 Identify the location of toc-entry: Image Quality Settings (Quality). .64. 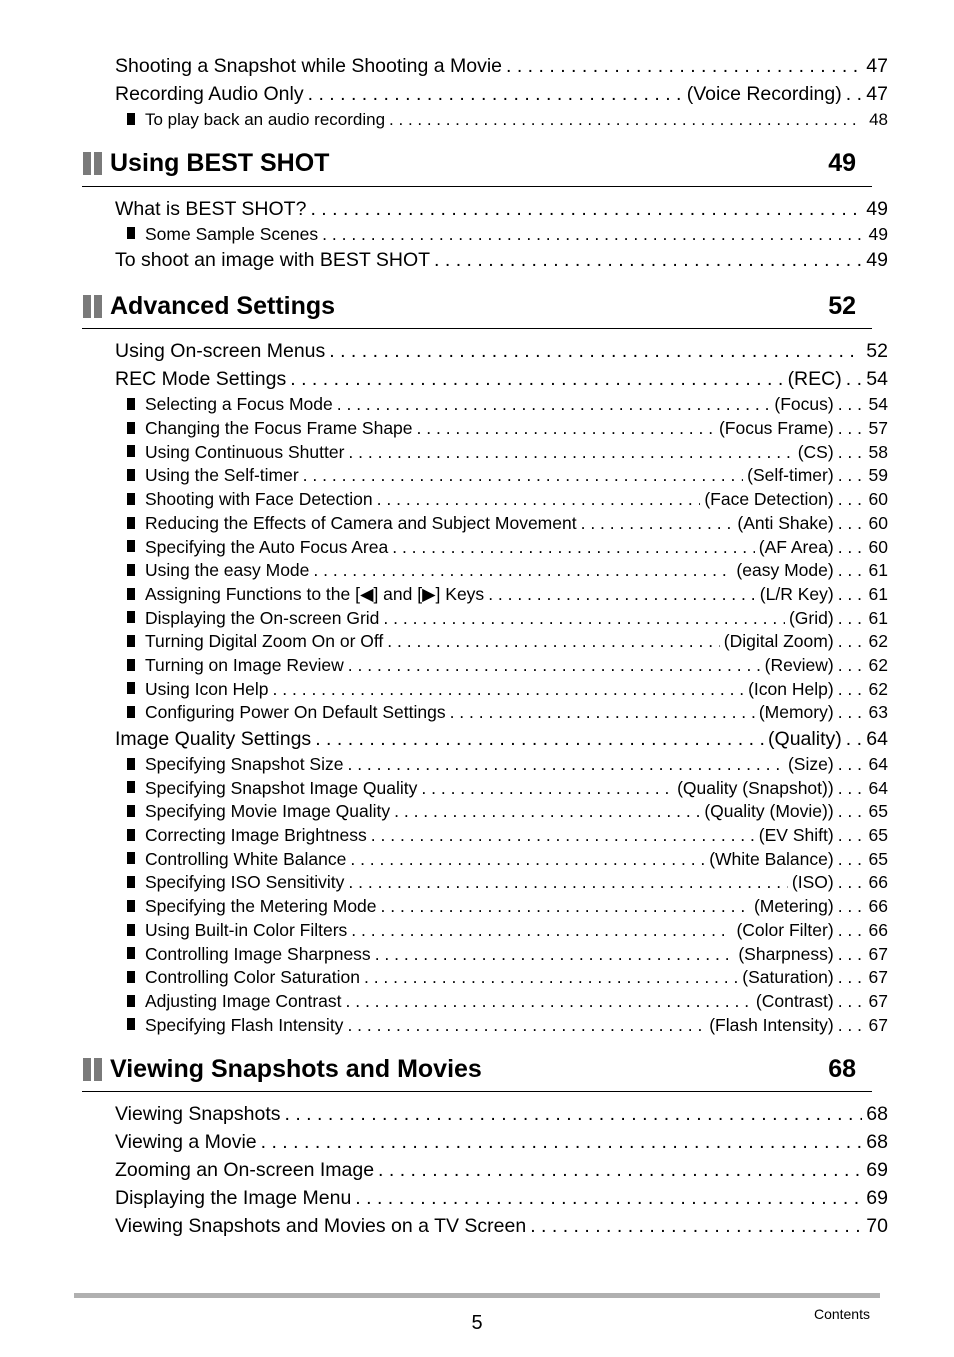
(485, 739).